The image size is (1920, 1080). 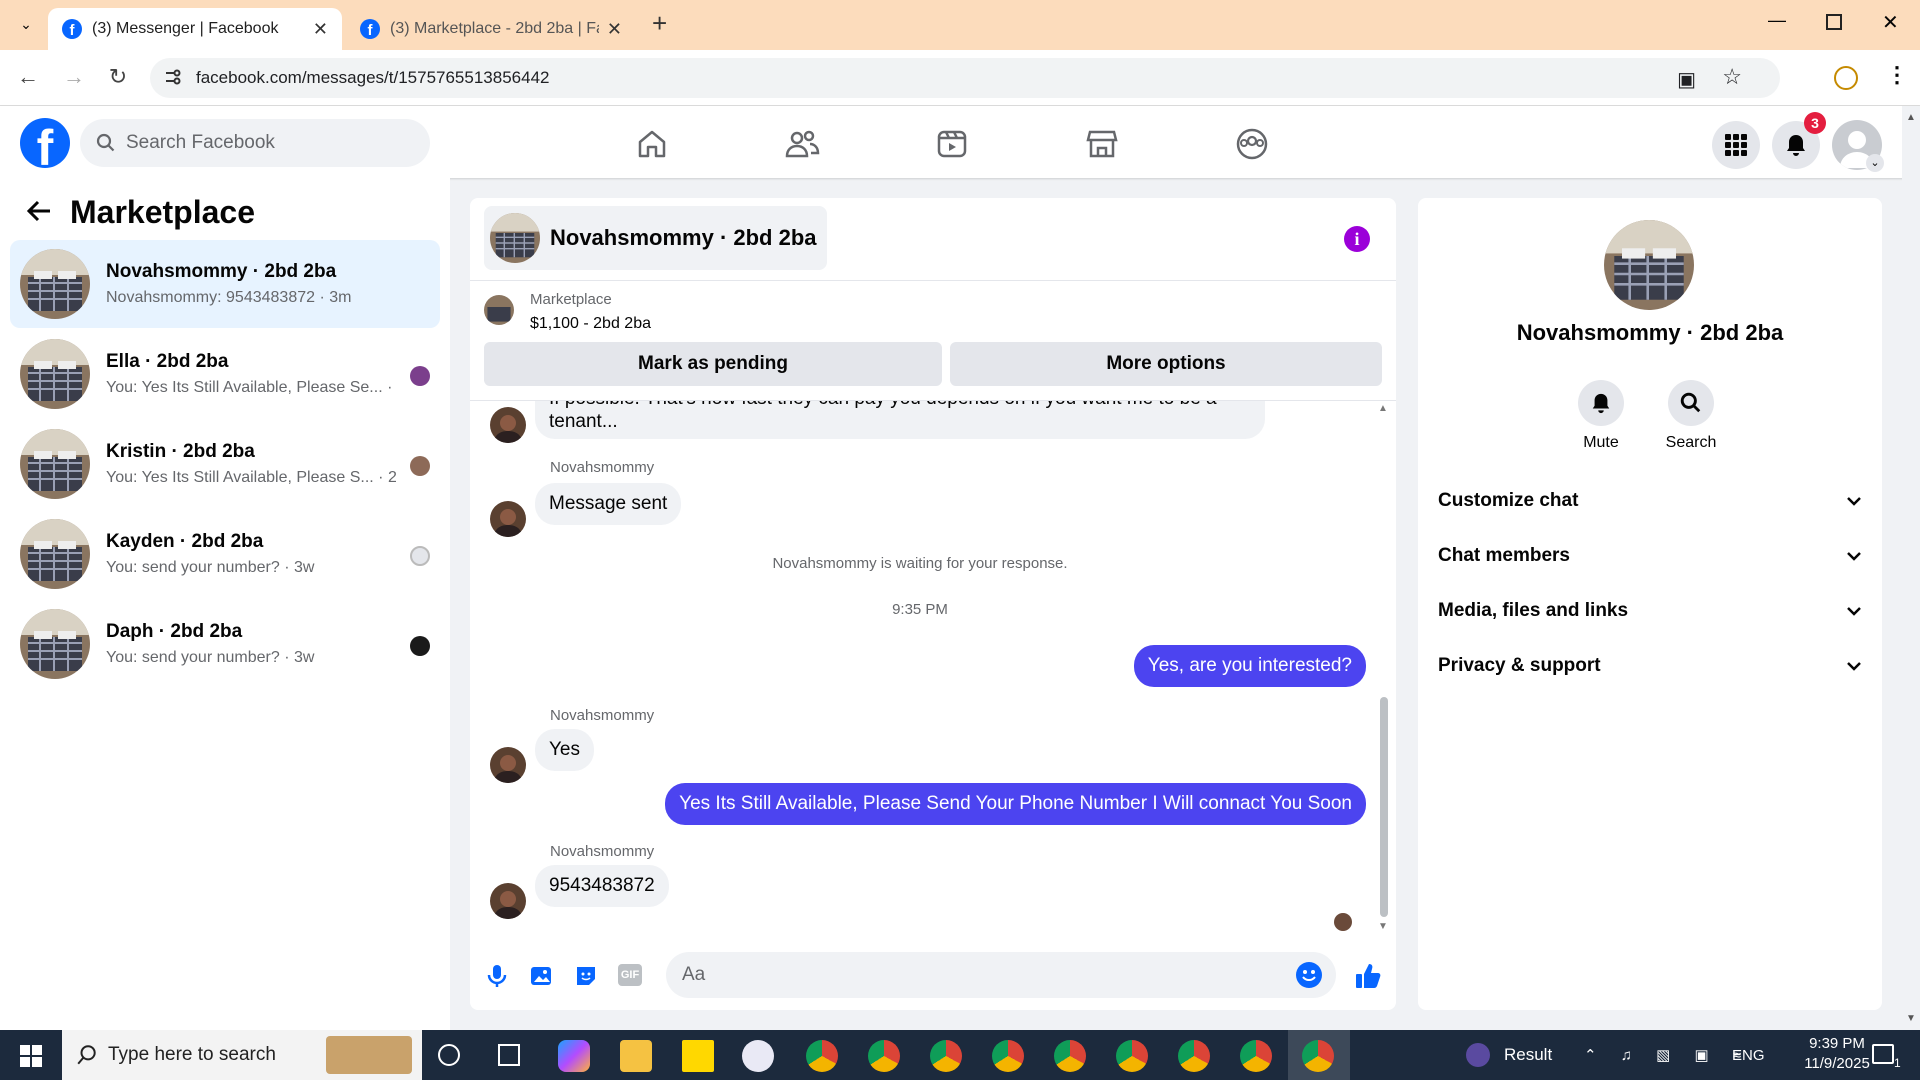 What do you see at coordinates (655, 238) in the screenshot?
I see `chat-header: Novahsmommy · 2bd 2ba` at bounding box center [655, 238].